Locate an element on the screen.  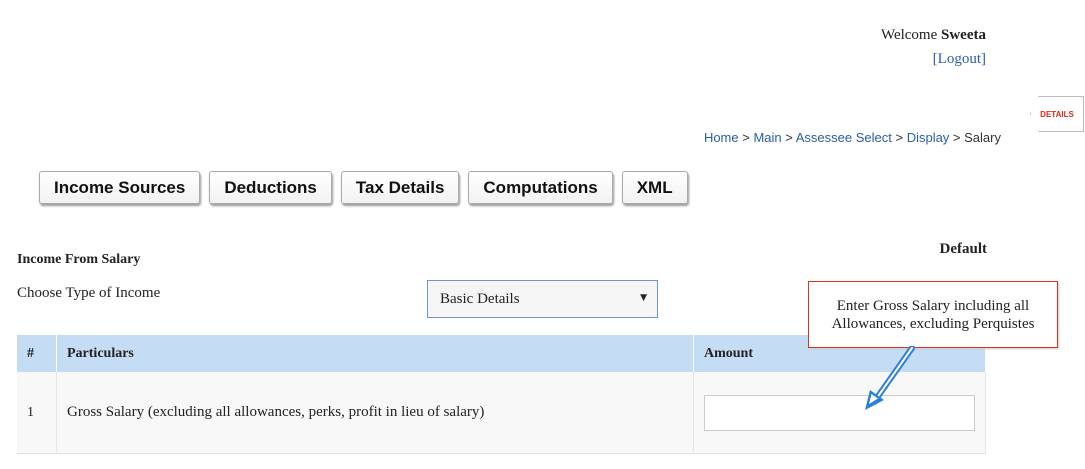
default-label: Default is located at coordinates (963, 249).